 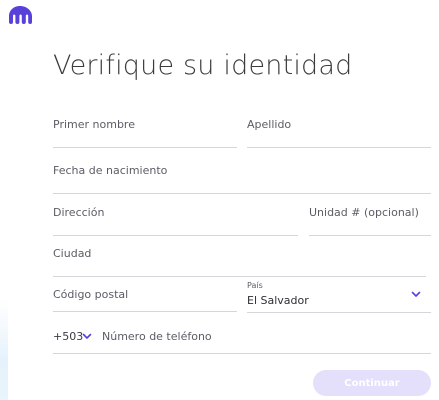 What do you see at coordinates (255, 285) in the screenshot?
I see `country-label: País` at bounding box center [255, 285].